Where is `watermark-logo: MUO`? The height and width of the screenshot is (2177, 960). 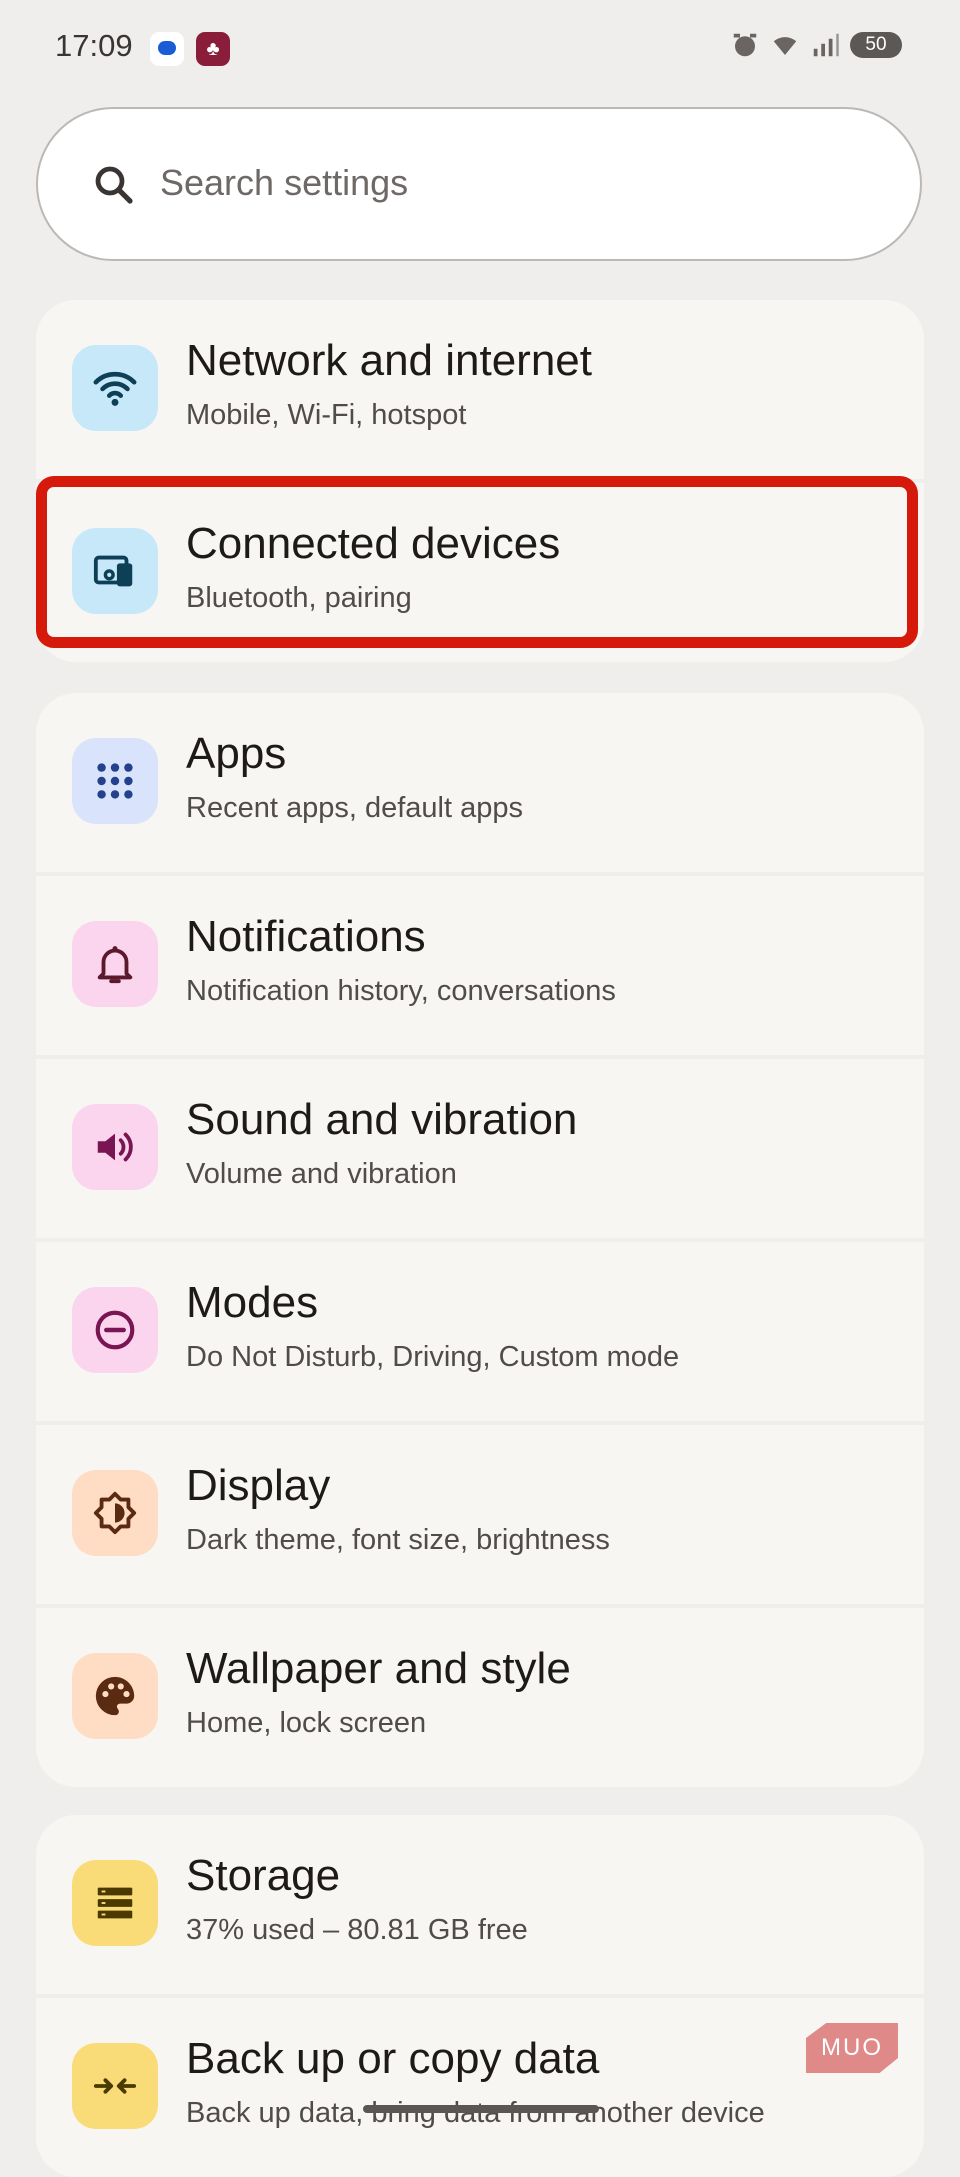
watermark-logo: MUO is located at coordinates (852, 2048).